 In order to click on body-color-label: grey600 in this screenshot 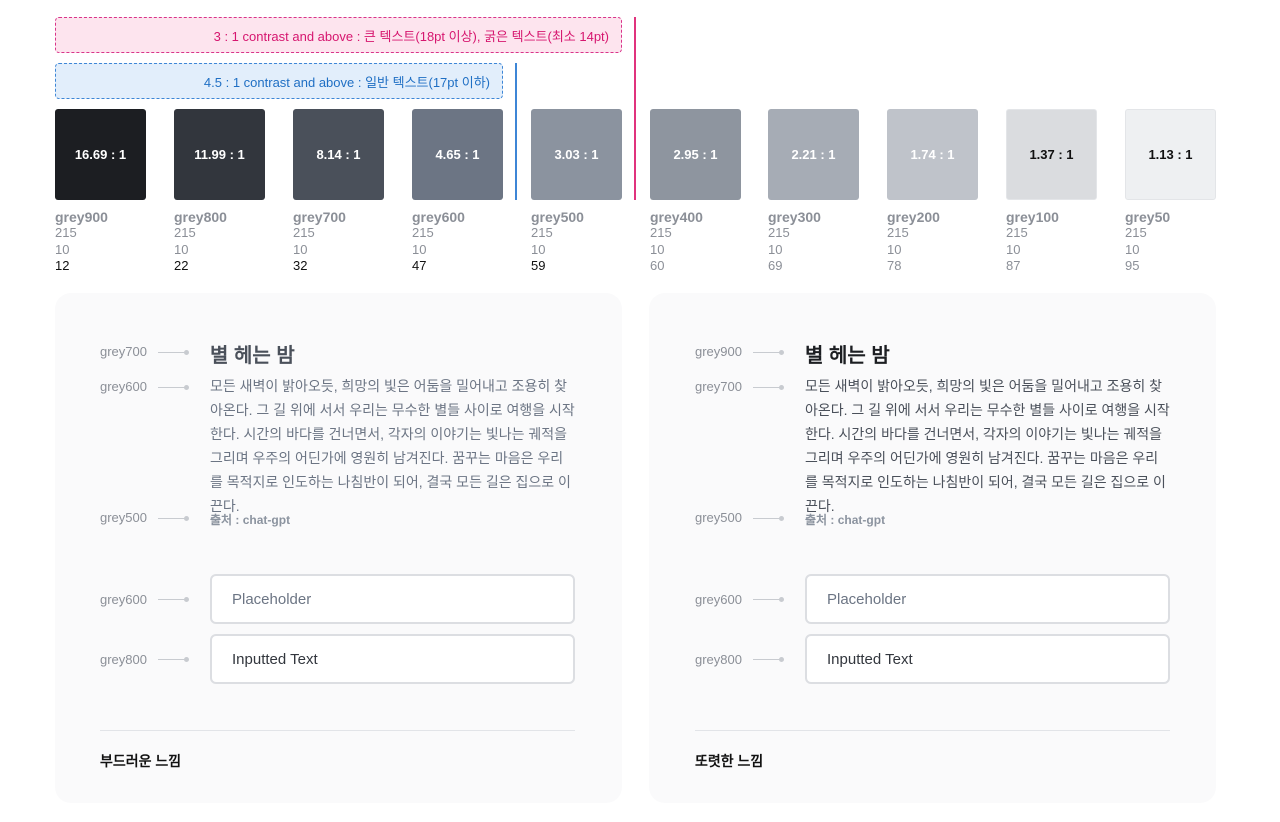, I will do `click(123, 386)`.